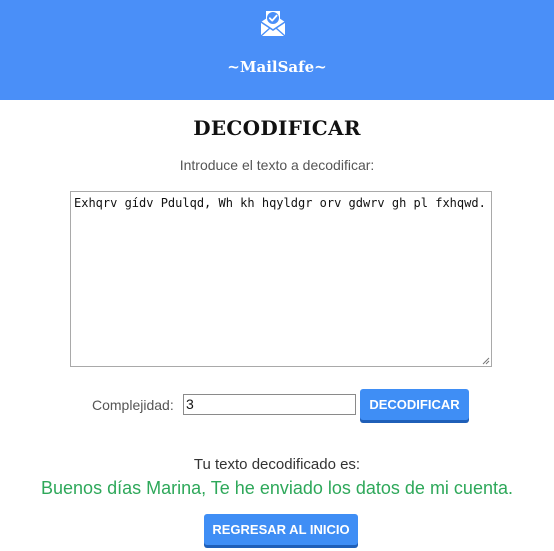 The height and width of the screenshot is (551, 554). What do you see at coordinates (133, 405) in the screenshot?
I see `complexity-label: Complejidad:` at bounding box center [133, 405].